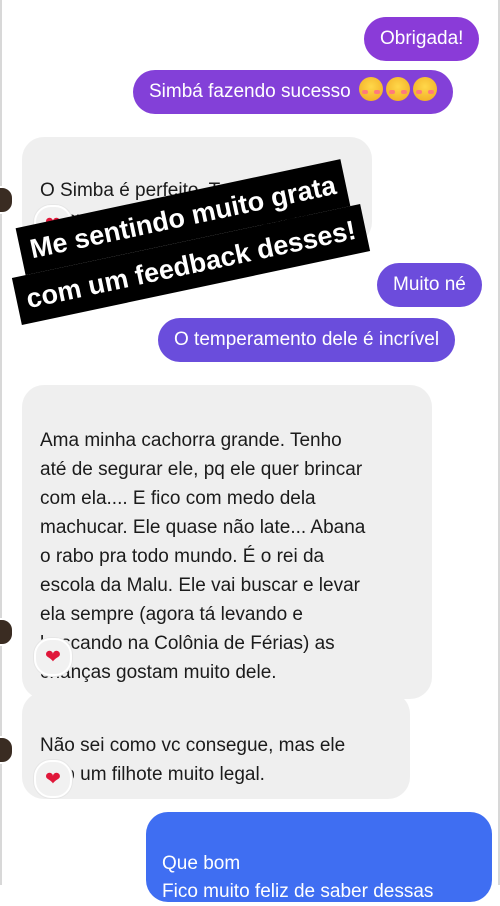 The height and width of the screenshot is (906, 500). I want to click on message-text: Obrigada!, so click(422, 38).